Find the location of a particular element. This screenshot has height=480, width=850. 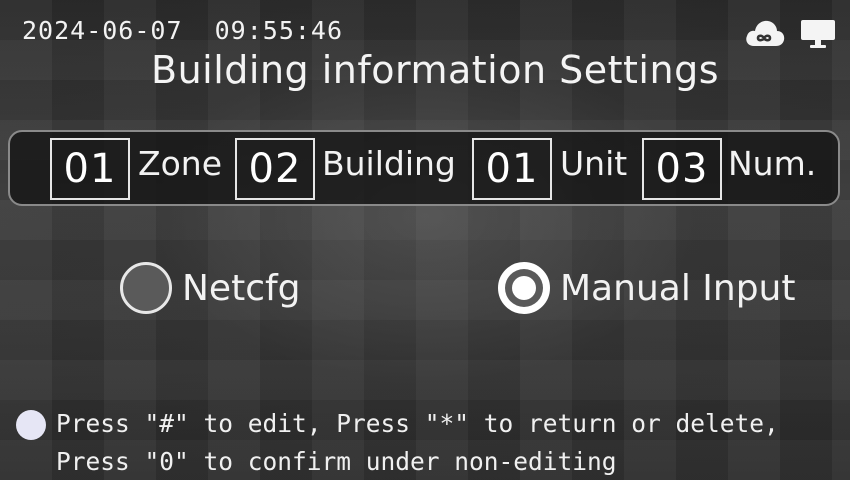

cloud-link-icon is located at coordinates (765, 34).